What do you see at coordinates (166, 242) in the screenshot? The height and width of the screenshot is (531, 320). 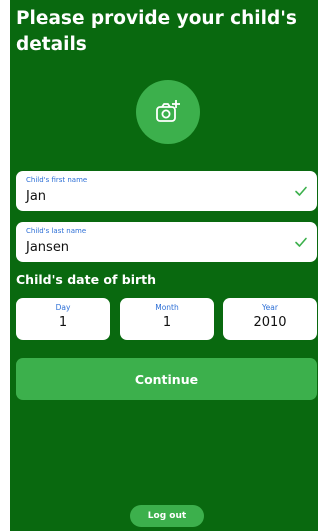 I see `last-name-field: Child's last name Jansen` at bounding box center [166, 242].